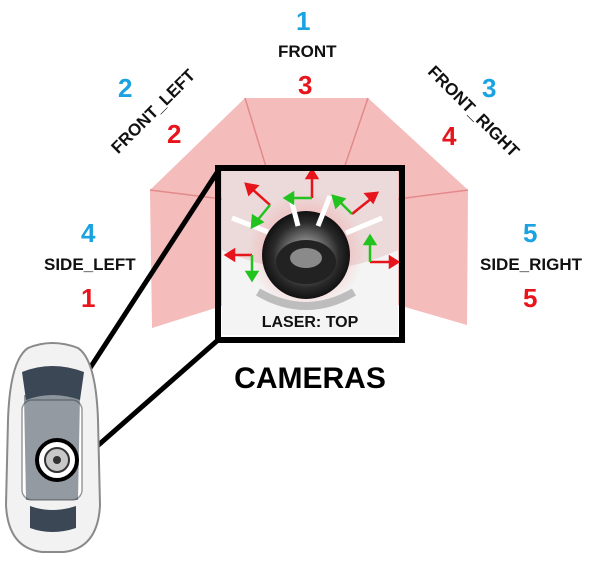  I want to click on front-left-laser-index: 2, so click(174, 134).